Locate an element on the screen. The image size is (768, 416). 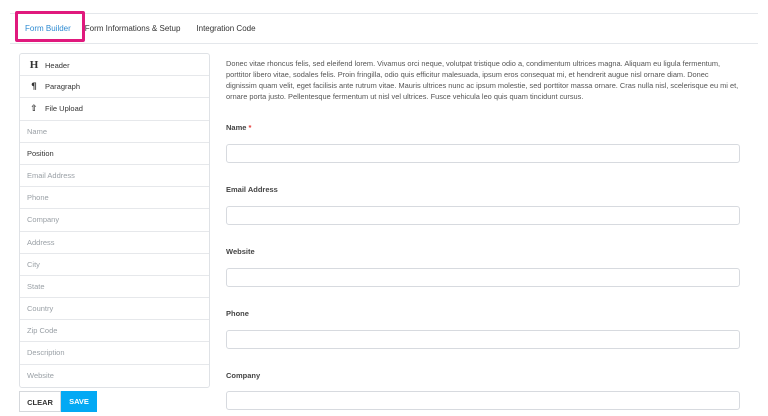
paragraph-icon: ¶ is located at coordinates (34, 87).